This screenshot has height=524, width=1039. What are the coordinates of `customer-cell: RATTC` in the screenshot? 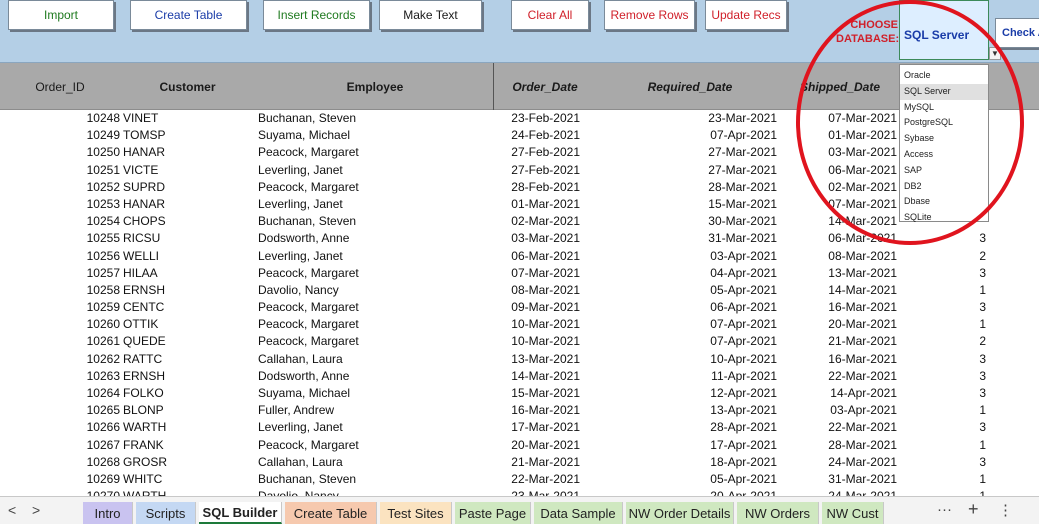 It's located at (163, 359).